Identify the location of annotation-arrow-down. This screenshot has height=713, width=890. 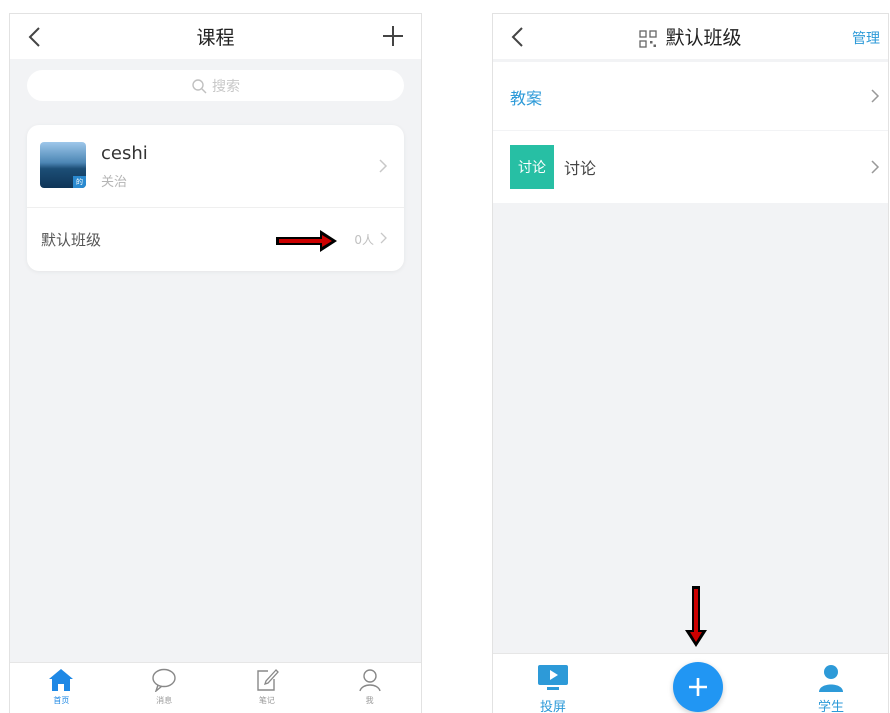
(696, 616).